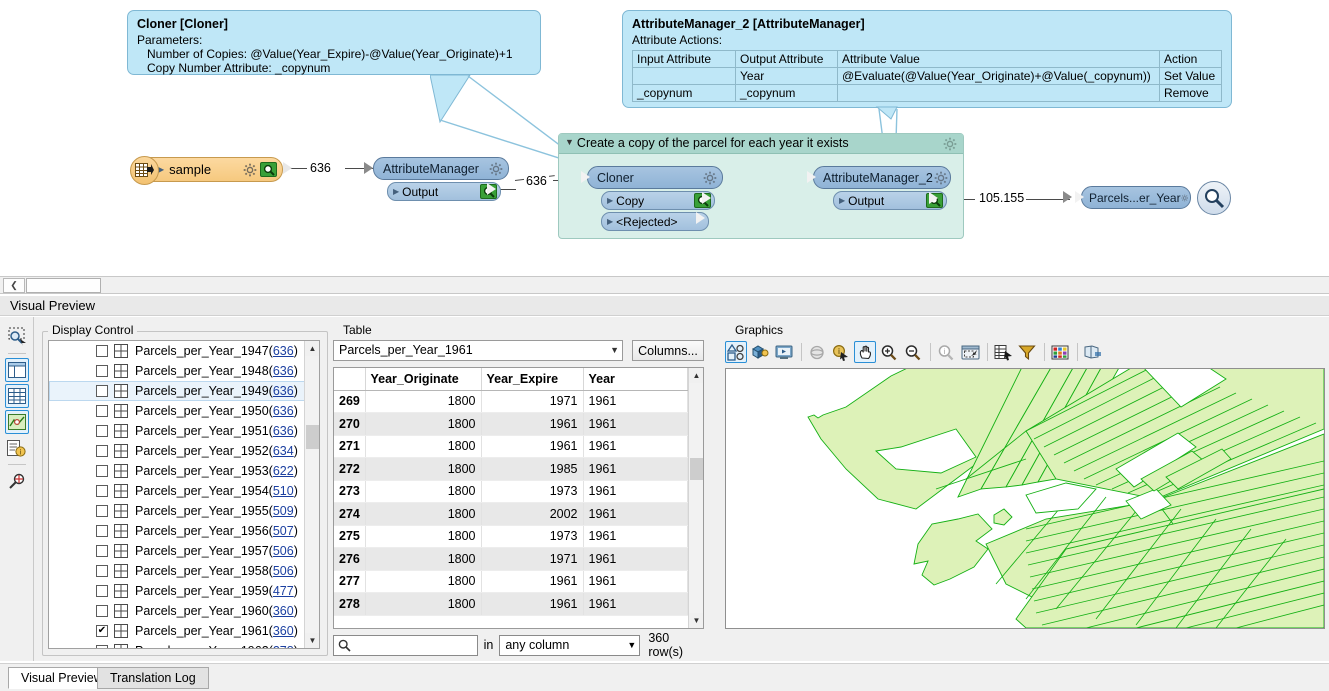  What do you see at coordinates (1136, 197) in the screenshot?
I see `writer-header: Parcels...er_Year` at bounding box center [1136, 197].